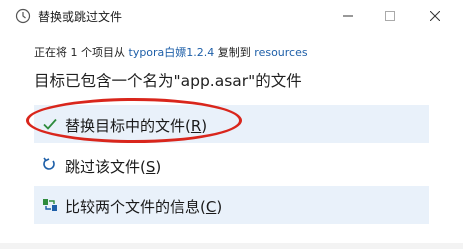 This screenshot has height=249, width=463. What do you see at coordinates (144, 207) in the screenshot?
I see `compare-files-label: 比较两个文件的信息(C)` at bounding box center [144, 207].